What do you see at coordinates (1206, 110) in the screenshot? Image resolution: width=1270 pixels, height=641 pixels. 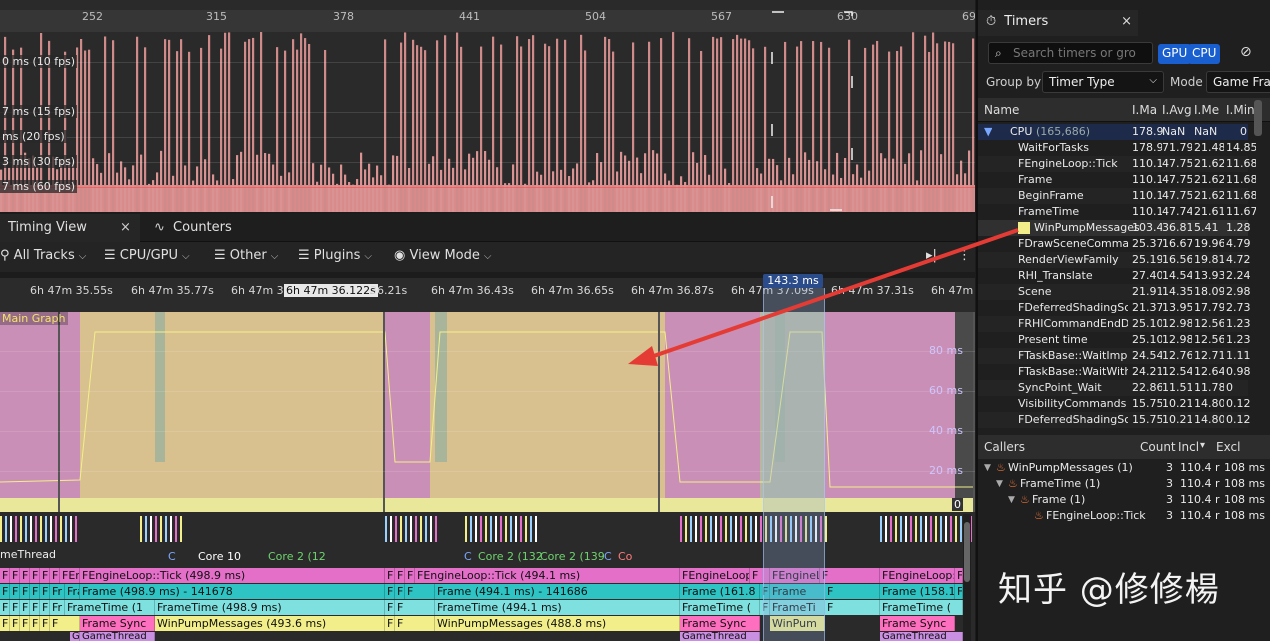 I see `column-median: I.Me` at bounding box center [1206, 110].